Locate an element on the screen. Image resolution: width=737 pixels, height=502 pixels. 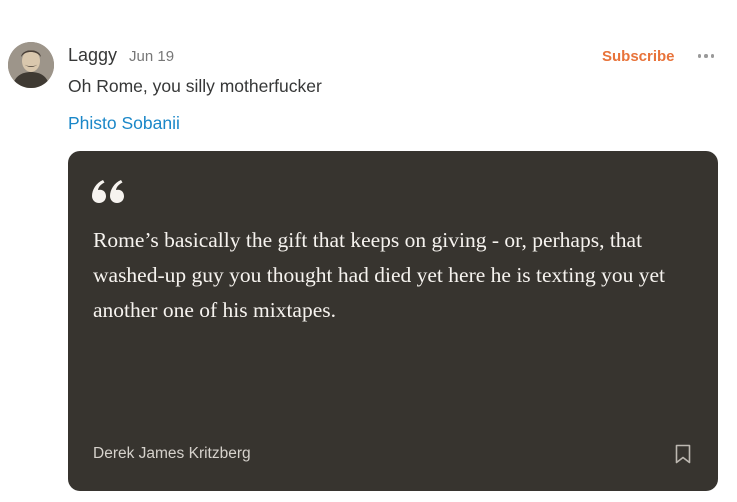
author-name: Laggy is located at coordinates (92, 55).